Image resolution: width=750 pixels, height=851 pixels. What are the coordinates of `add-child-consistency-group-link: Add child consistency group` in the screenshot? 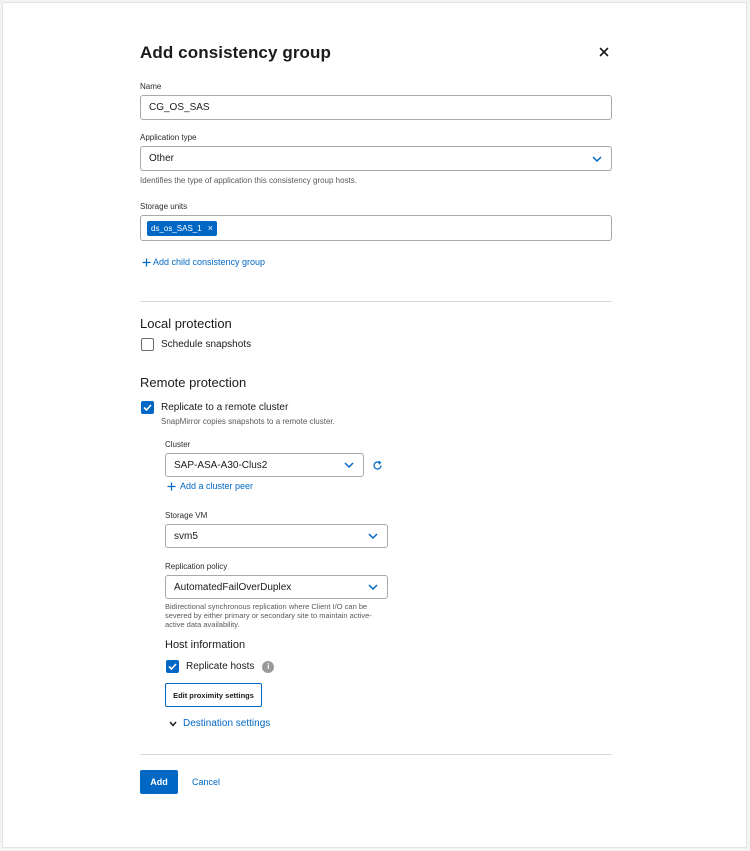 It's located at (203, 262).